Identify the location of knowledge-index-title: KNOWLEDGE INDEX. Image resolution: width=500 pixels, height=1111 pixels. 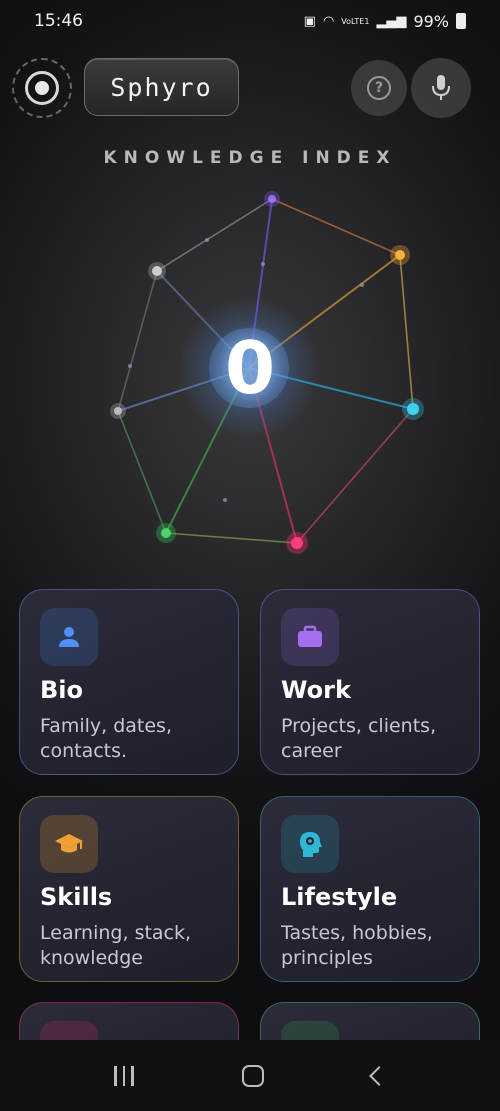
(250, 158).